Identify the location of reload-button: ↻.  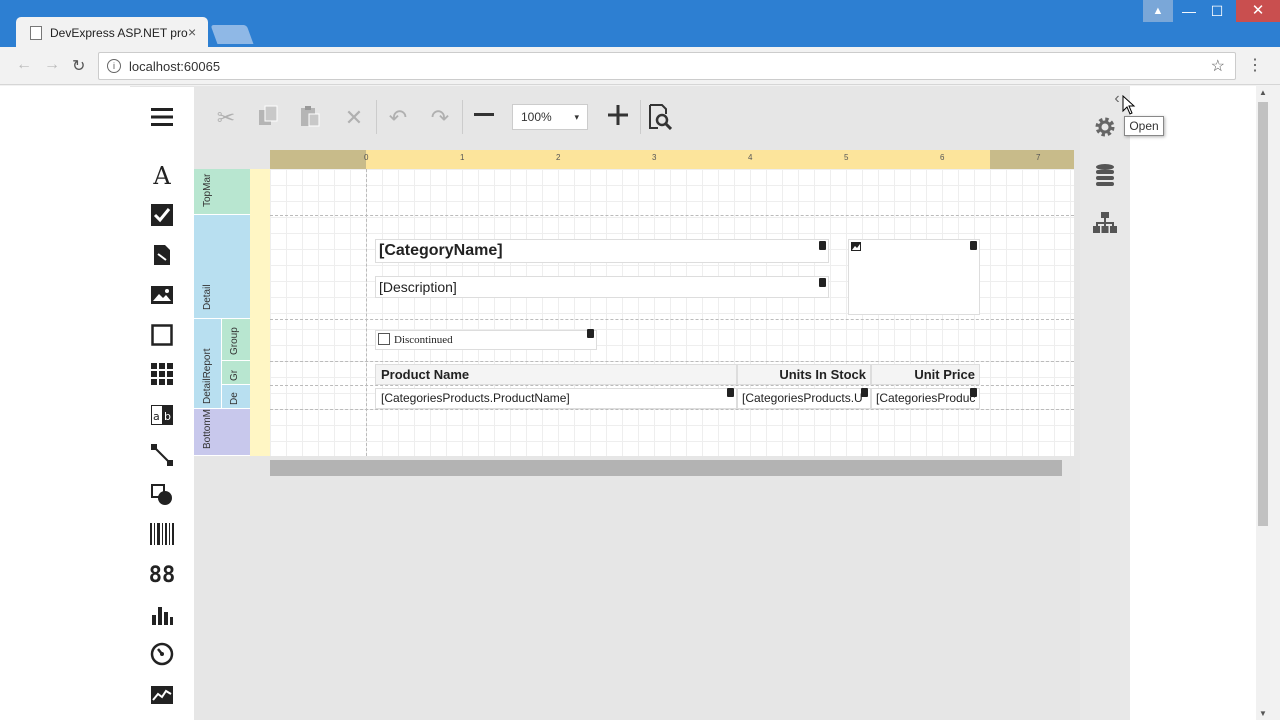
(78, 66).